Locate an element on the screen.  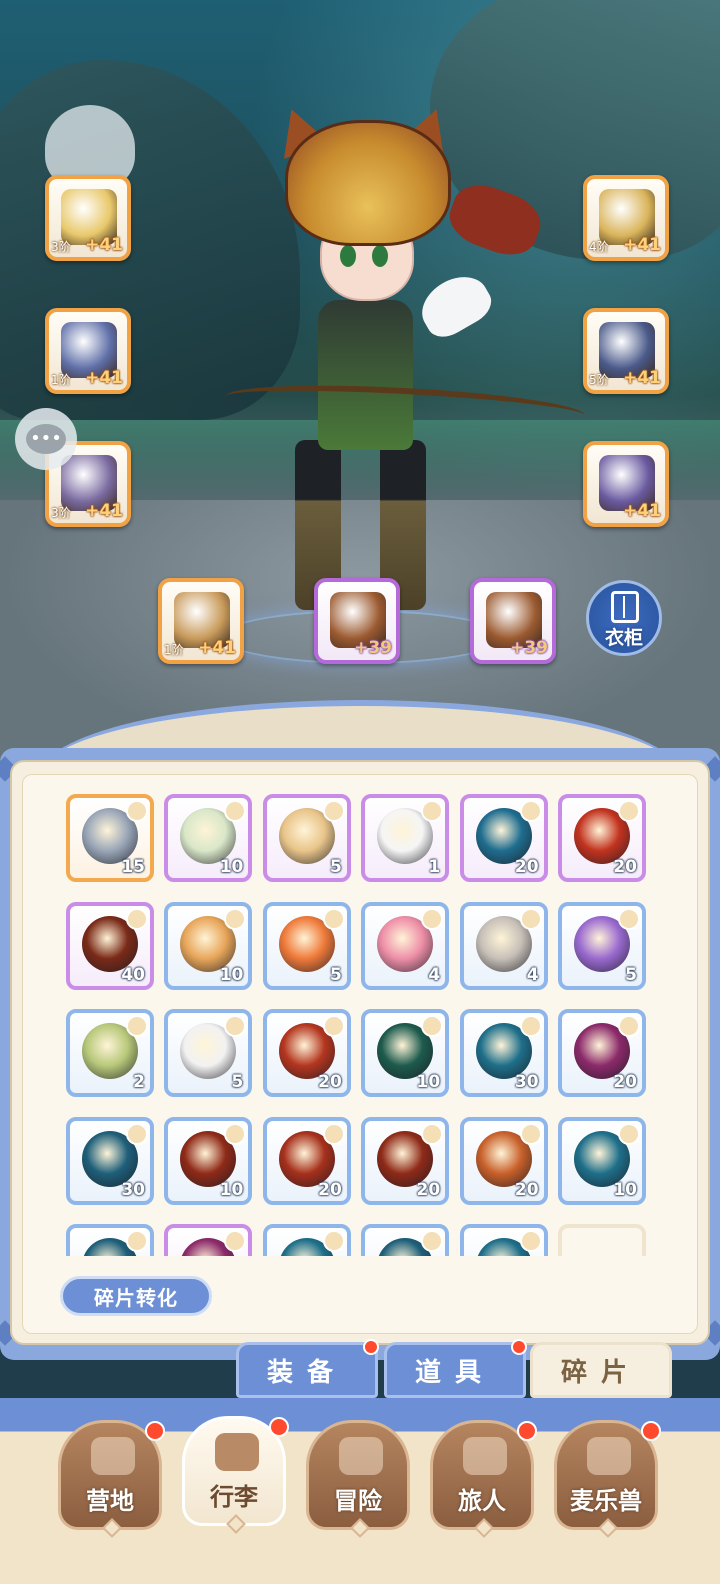
fragment-count: 15 is located at coordinates (133, 867).